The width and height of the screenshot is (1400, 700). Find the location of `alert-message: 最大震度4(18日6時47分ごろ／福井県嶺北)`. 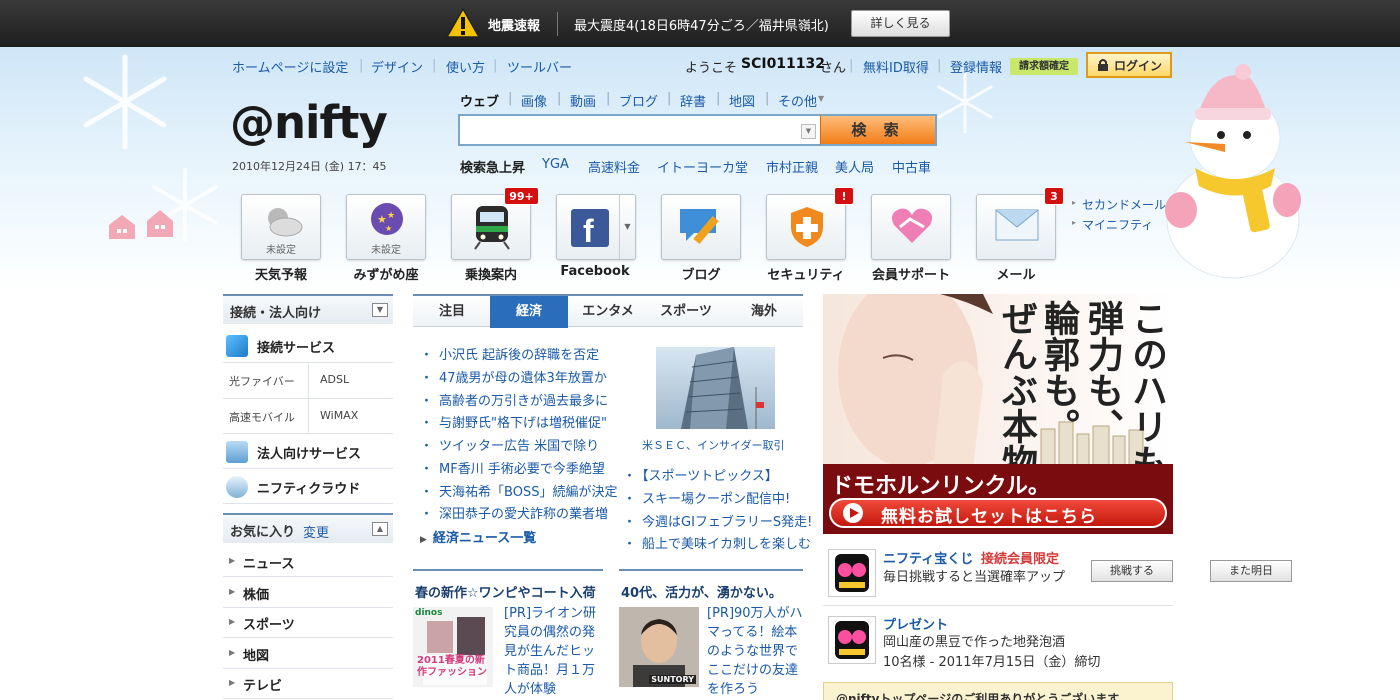

alert-message: 最大震度4(18日6時47分ごろ／福井県嶺北) is located at coordinates (701, 24).